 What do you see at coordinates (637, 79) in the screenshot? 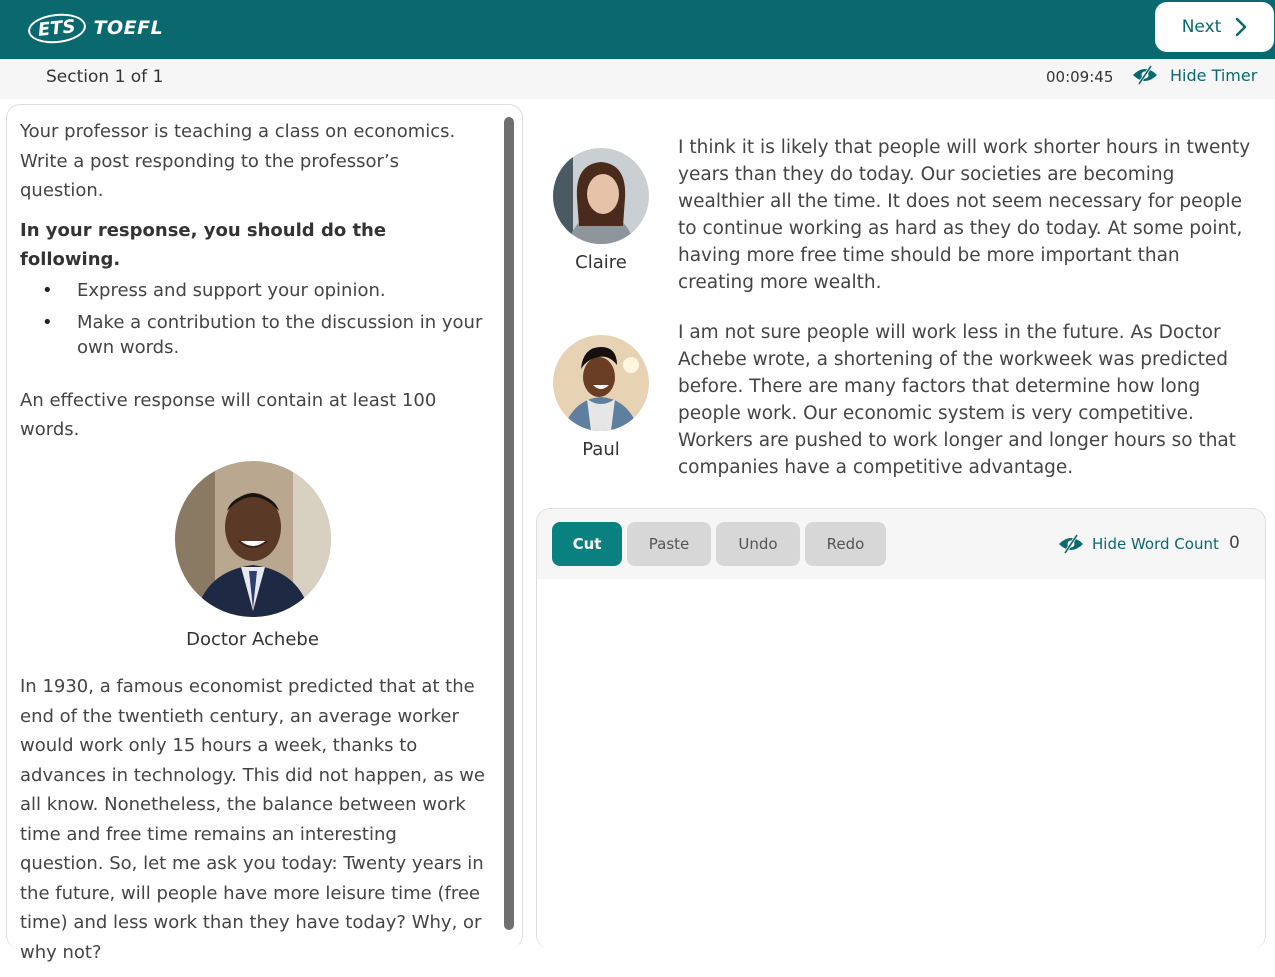
I see `section-bar: Section 1 of 1 00:09:45 Hide Timer` at bounding box center [637, 79].